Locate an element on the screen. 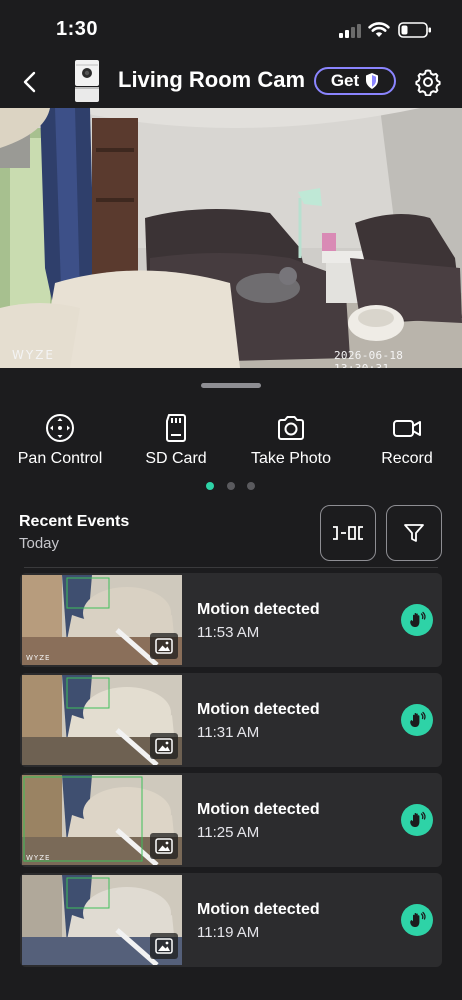 The image size is (462, 1000). take-photo-button: Take Photo is located at coordinates (291, 440).